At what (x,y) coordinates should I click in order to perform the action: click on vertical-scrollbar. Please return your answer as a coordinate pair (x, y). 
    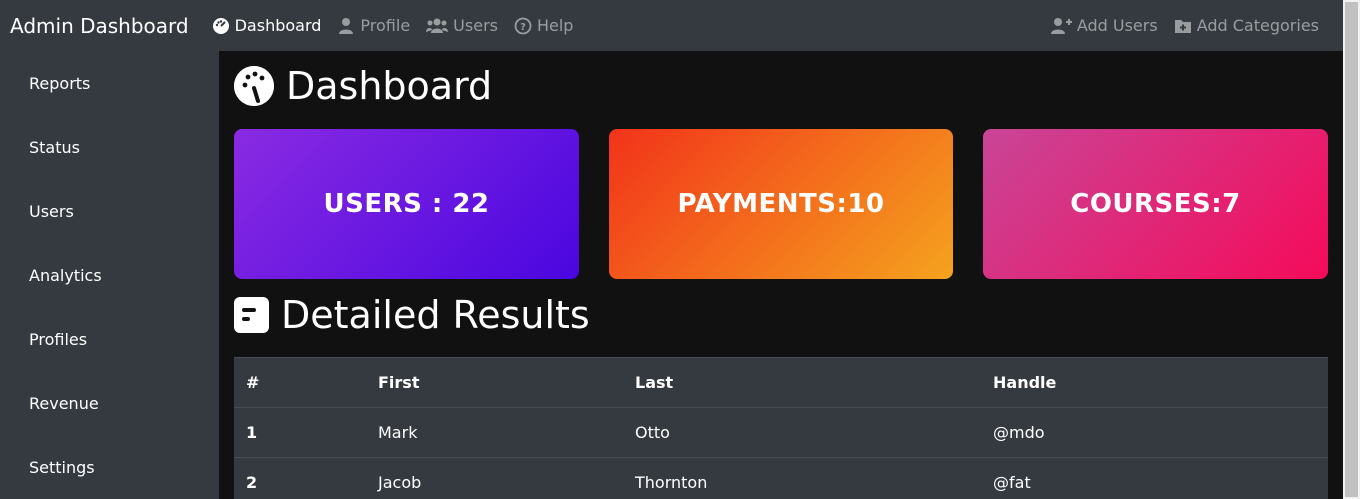
    Looking at the image, I should click on (1351, 249).